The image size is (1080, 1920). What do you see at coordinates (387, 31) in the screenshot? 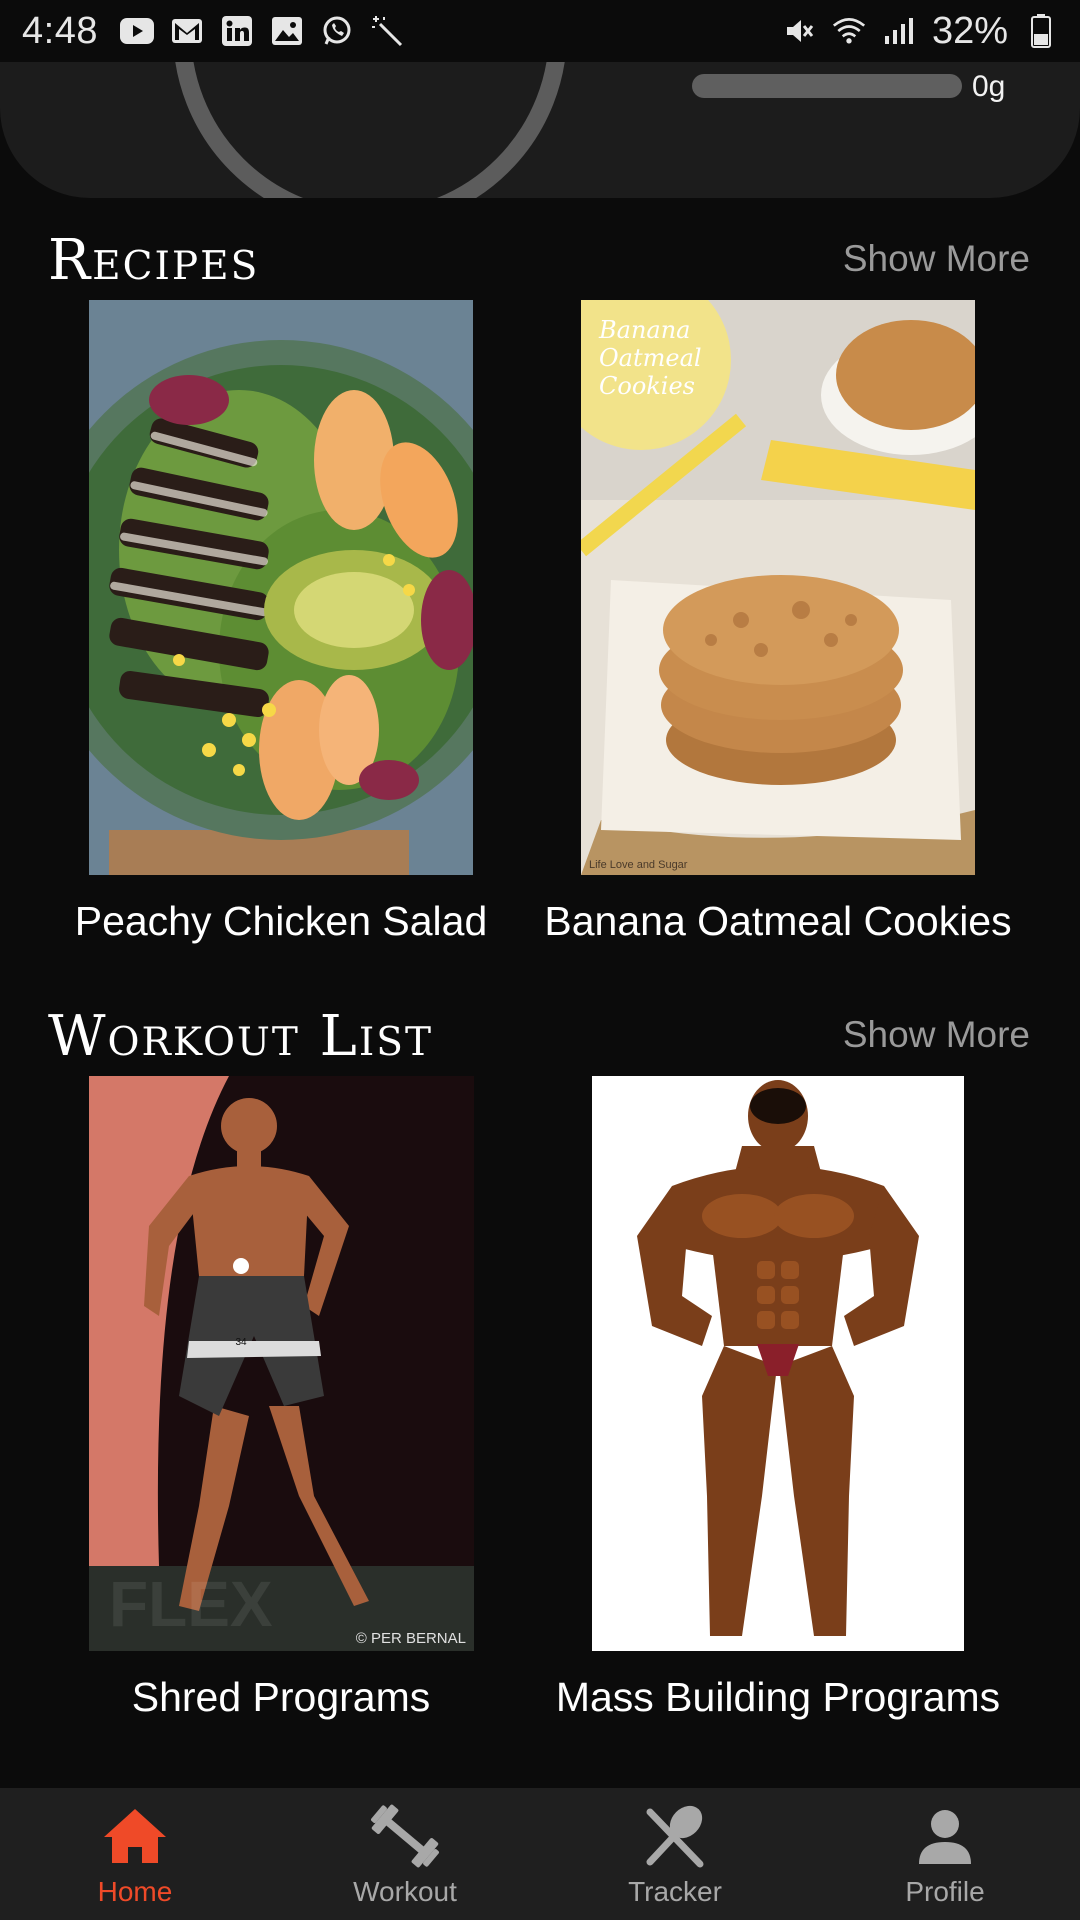
I see `magic-wand-icon` at bounding box center [387, 31].